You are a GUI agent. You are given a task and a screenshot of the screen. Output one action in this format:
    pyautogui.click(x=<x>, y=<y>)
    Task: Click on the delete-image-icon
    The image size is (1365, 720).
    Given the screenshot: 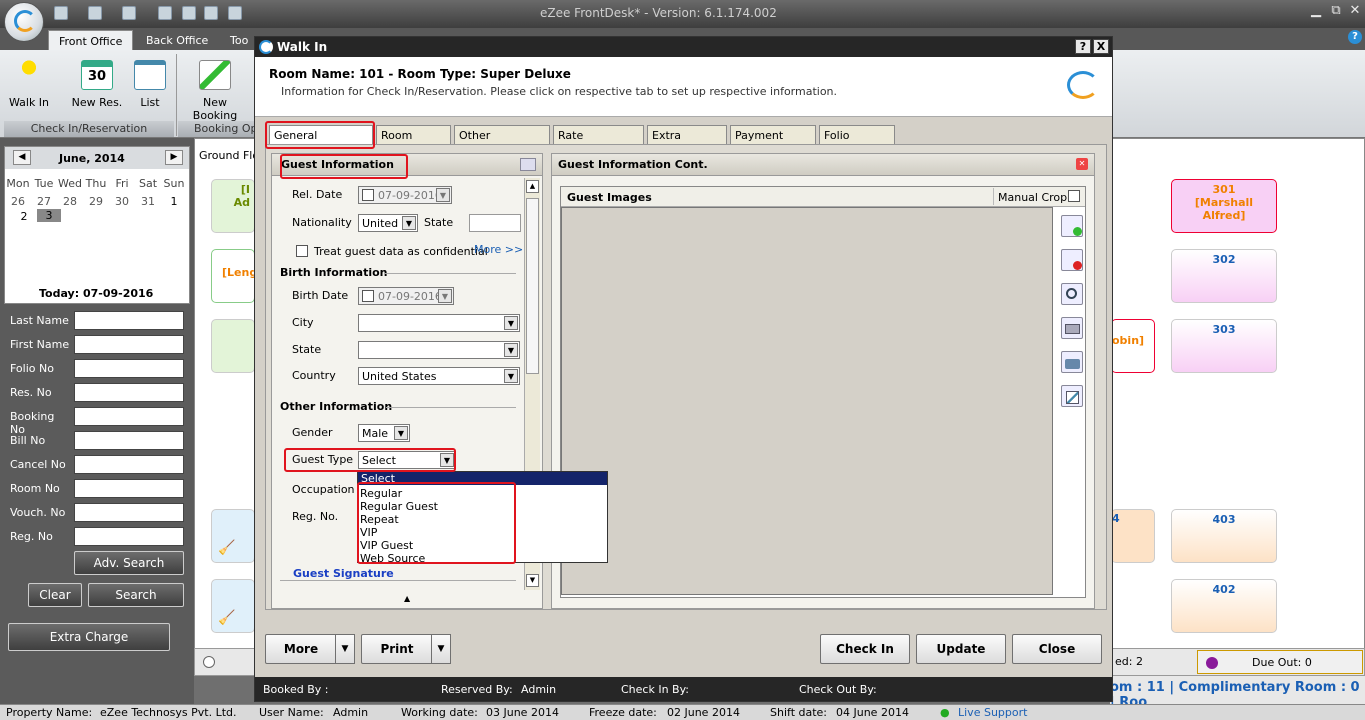 What is the action you would take?
    pyautogui.click(x=1072, y=260)
    